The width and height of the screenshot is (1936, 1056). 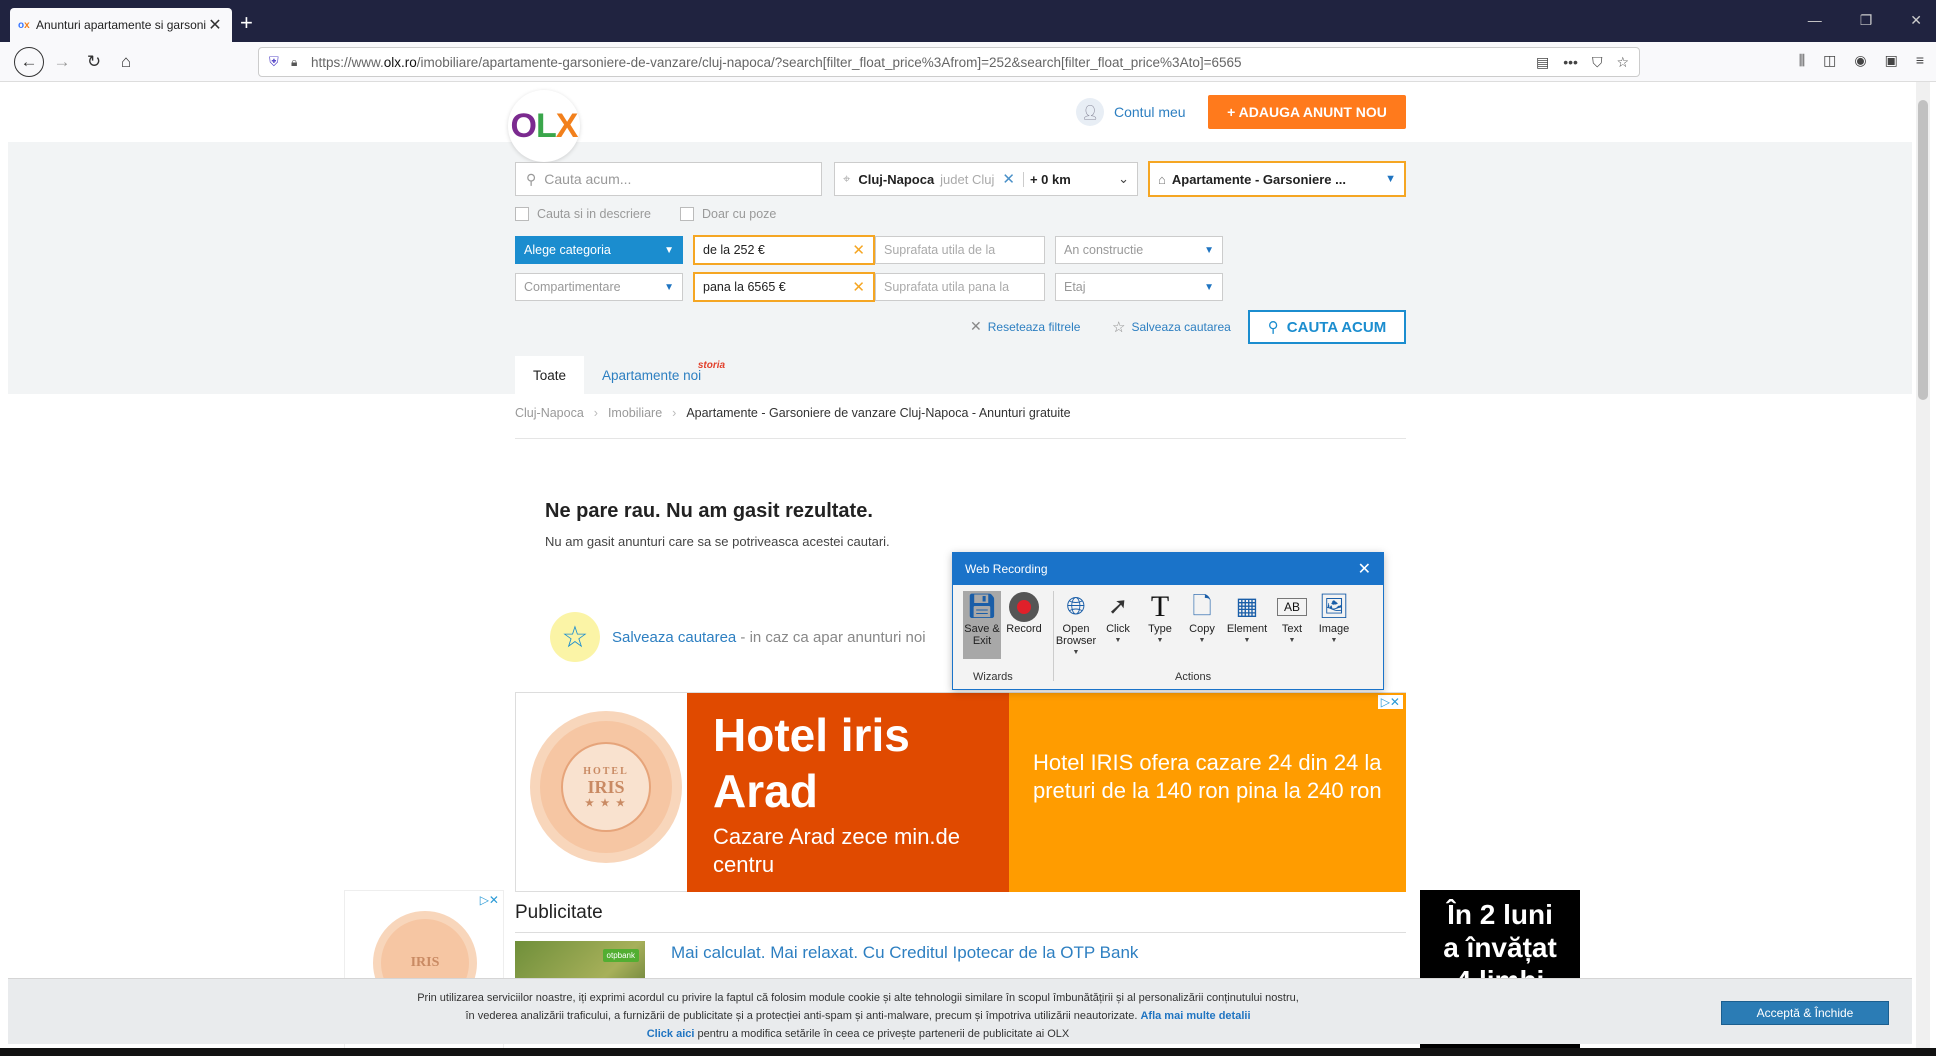 What do you see at coordinates (1160, 625) in the screenshot?
I see `type-button: T Type ▼` at bounding box center [1160, 625].